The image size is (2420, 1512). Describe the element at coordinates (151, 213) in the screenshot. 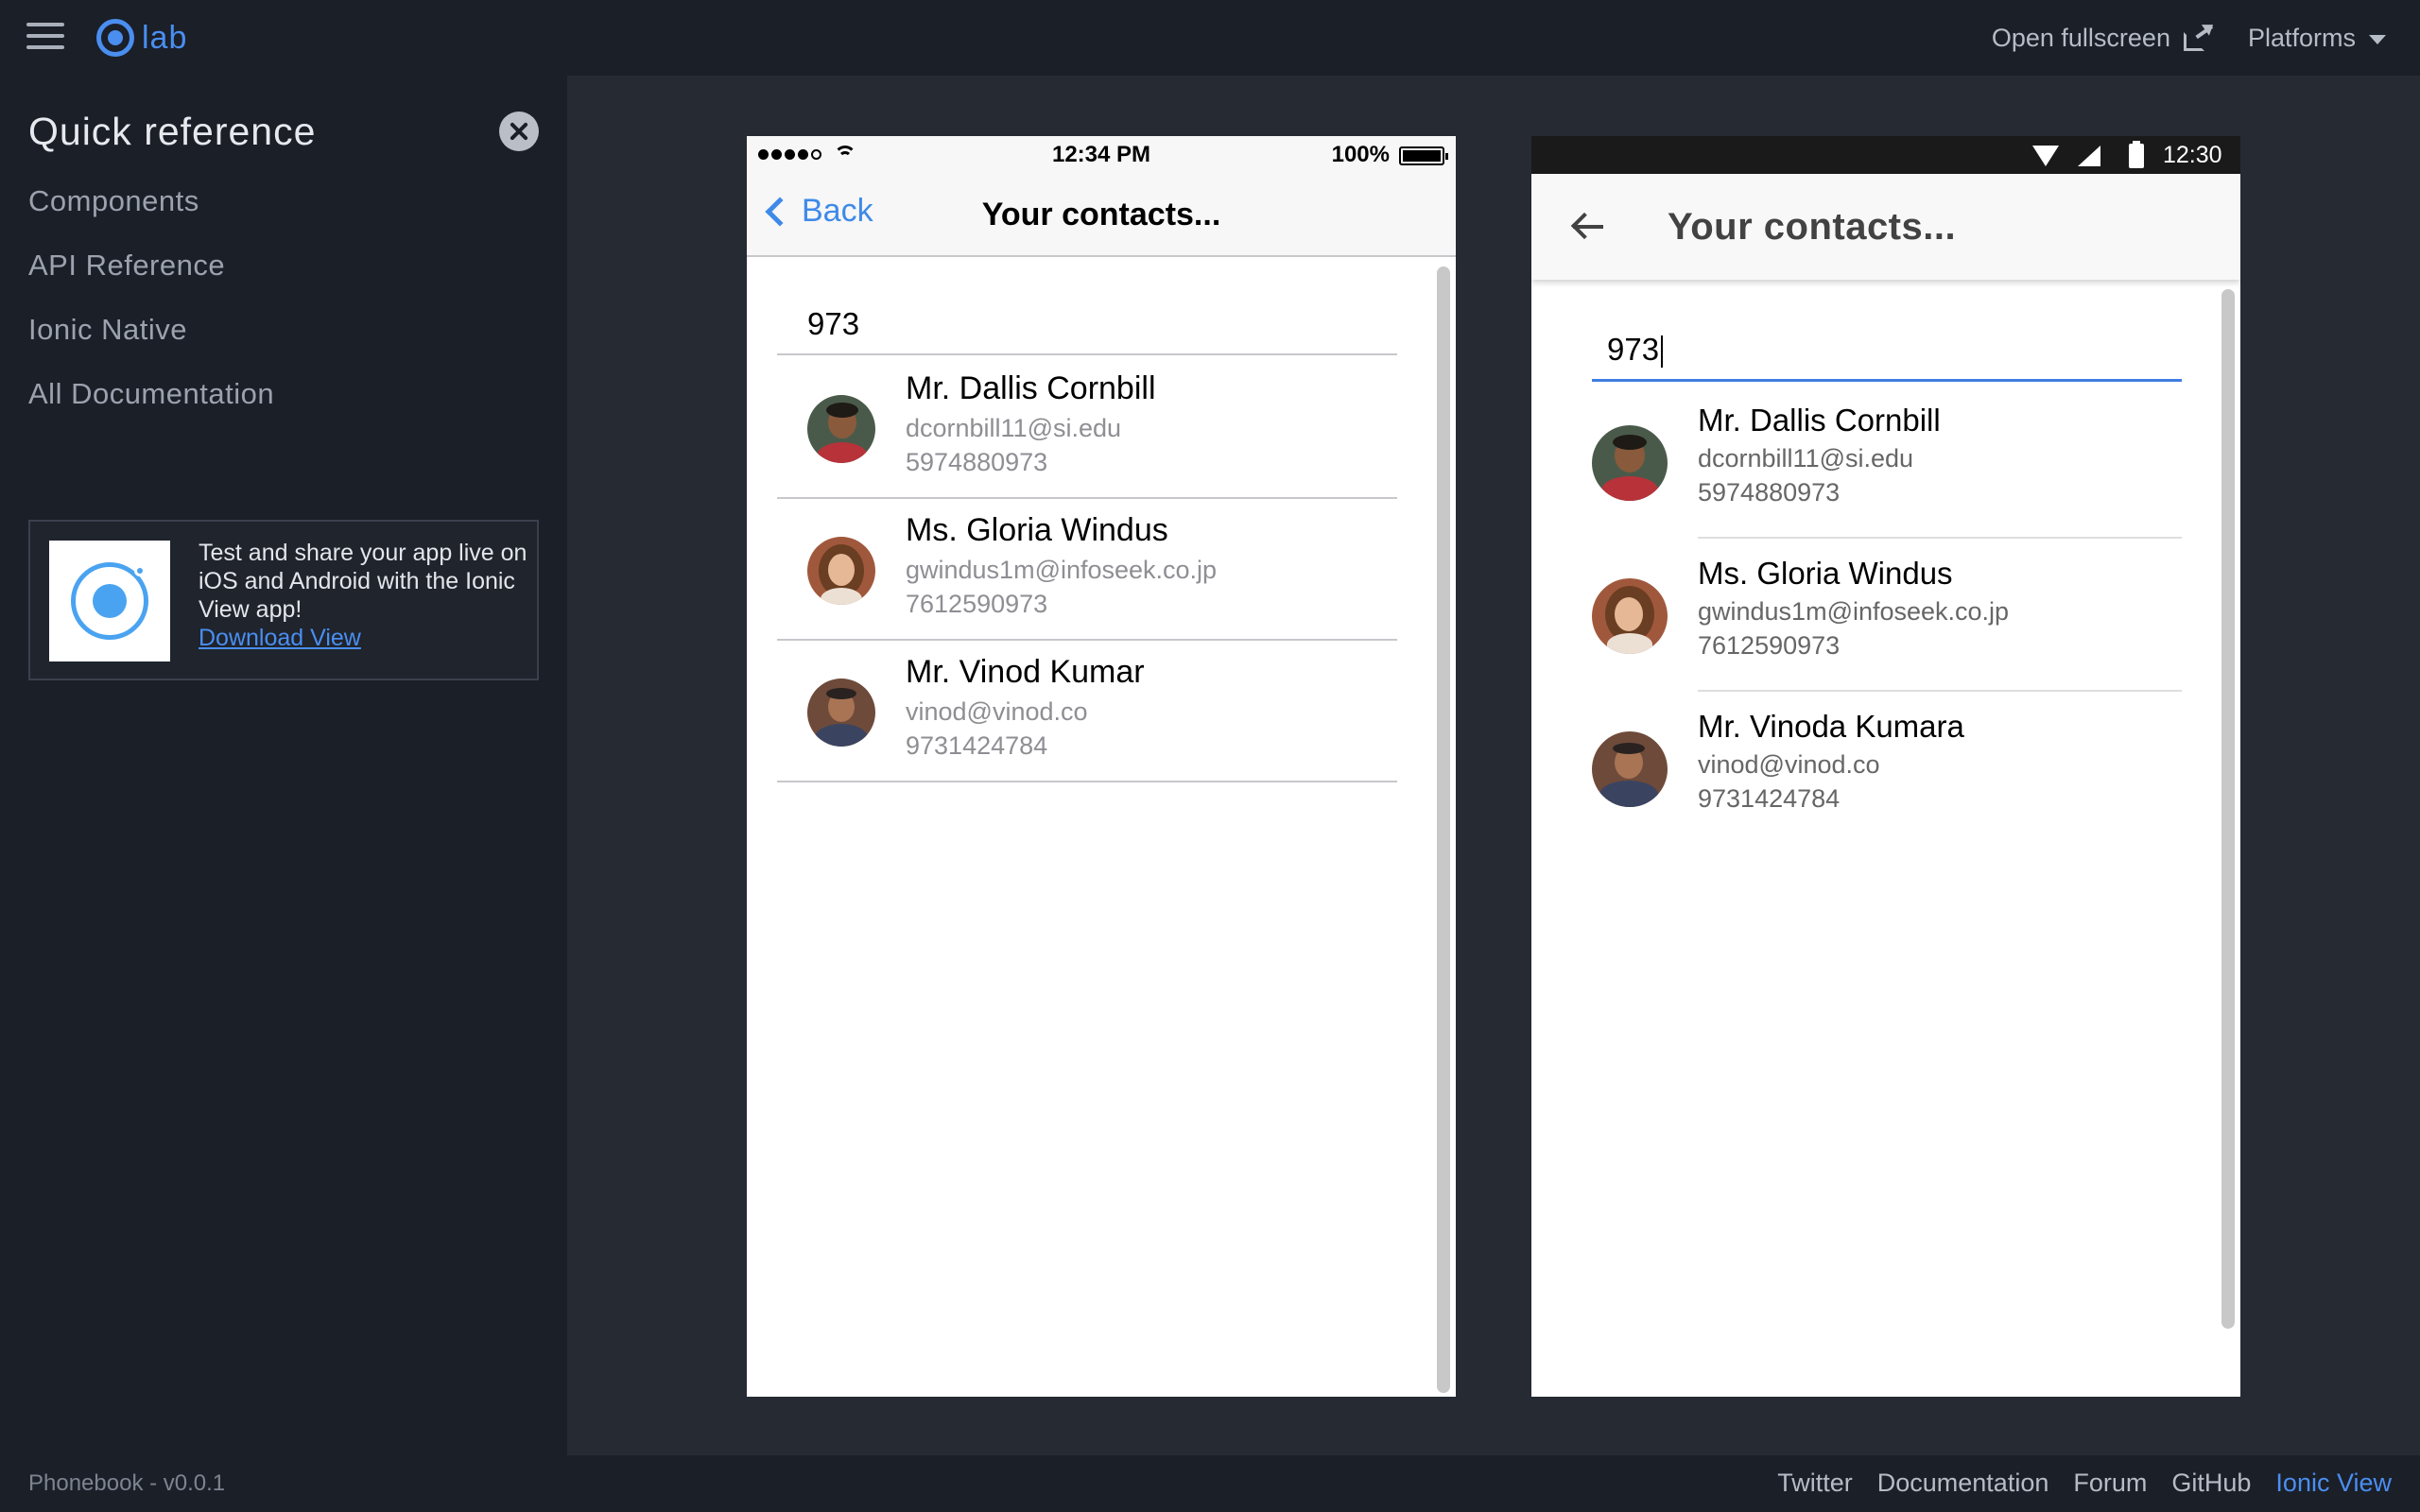

I see `sidebar-link-components: Components` at that location.